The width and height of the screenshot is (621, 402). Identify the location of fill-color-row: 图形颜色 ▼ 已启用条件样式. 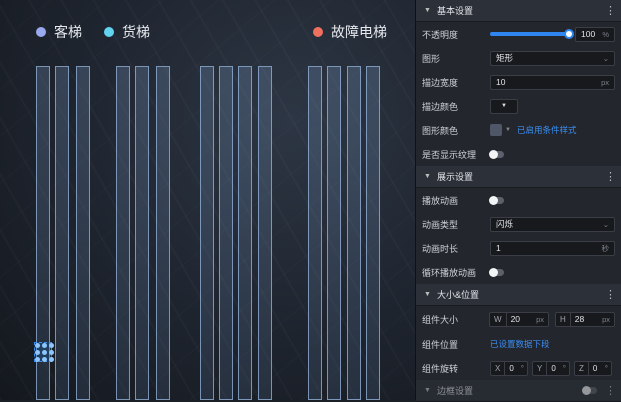
(518, 130).